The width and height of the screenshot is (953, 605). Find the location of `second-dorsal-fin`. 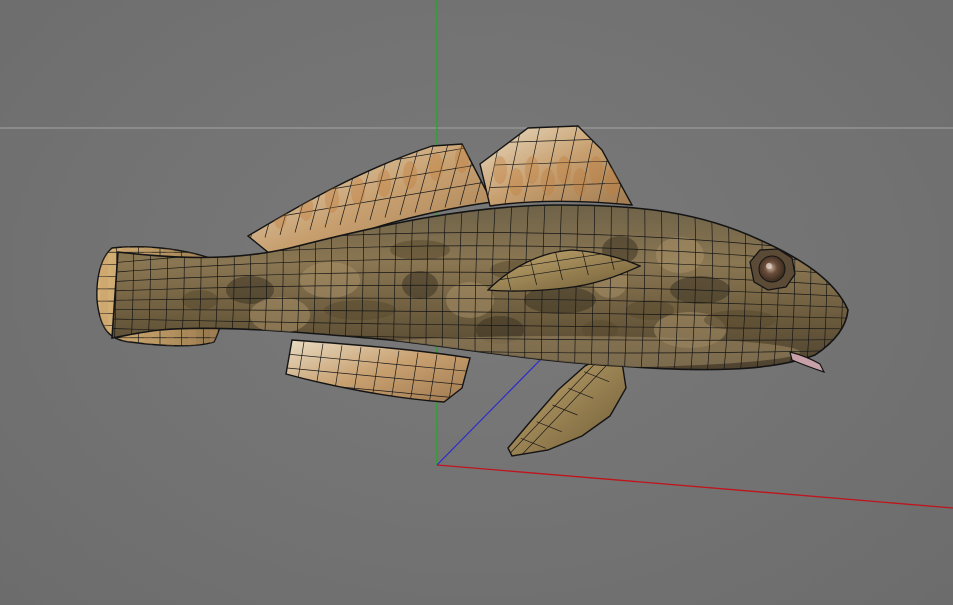

second-dorsal-fin is located at coordinates (556, 166).